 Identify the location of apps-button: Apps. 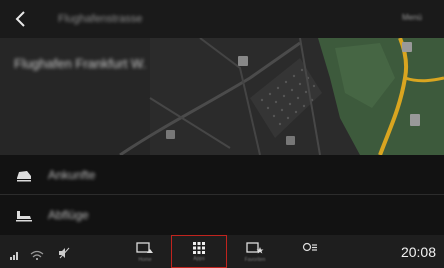
(199, 251).